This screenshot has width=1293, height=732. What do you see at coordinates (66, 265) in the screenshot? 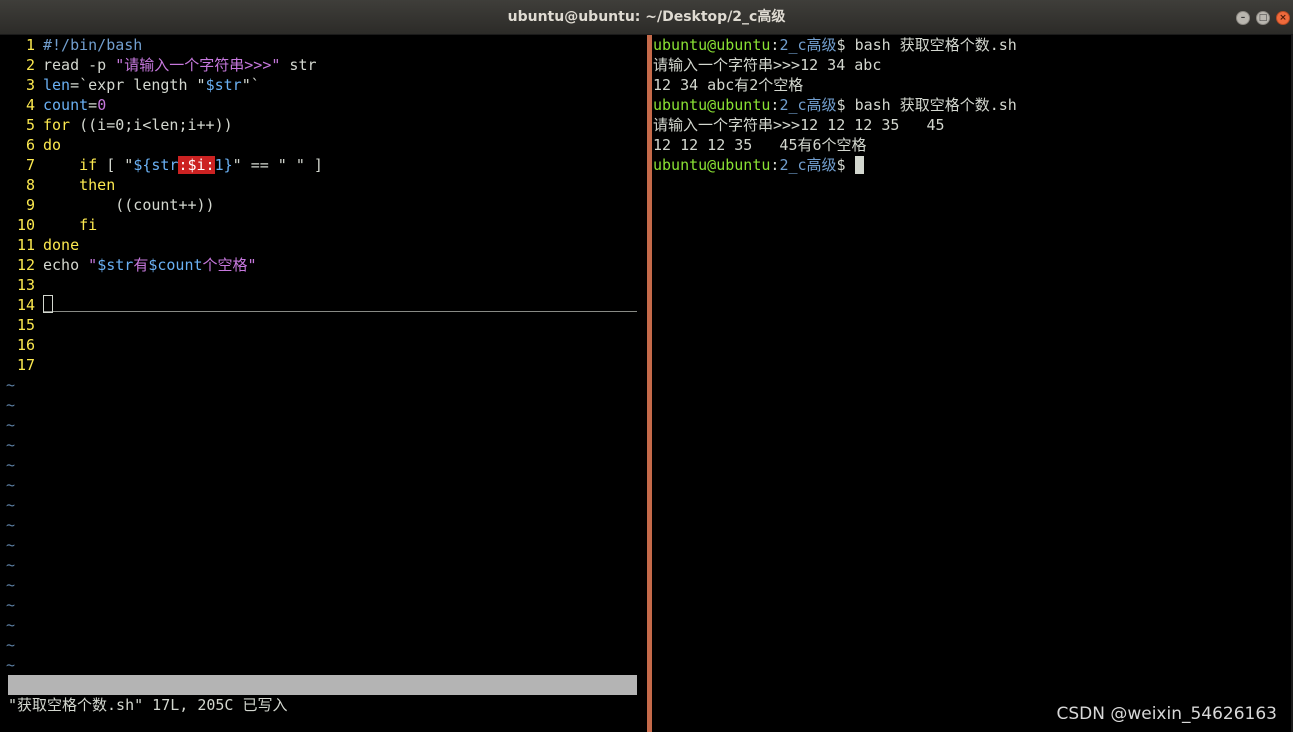
I see `code-token: echo` at bounding box center [66, 265].